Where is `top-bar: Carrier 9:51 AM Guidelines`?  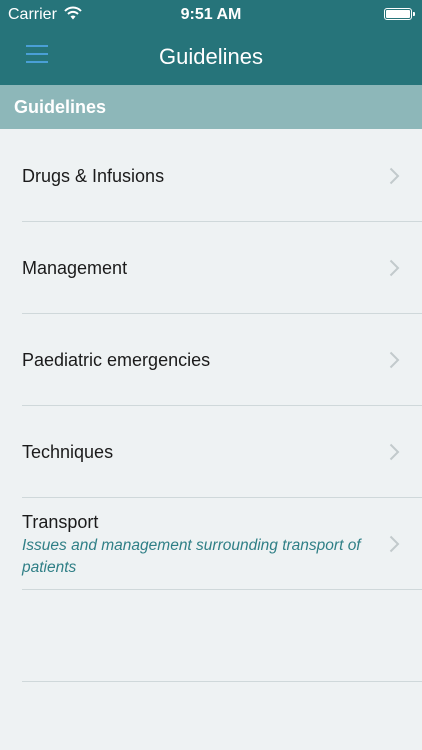 top-bar: Carrier 9:51 AM Guidelines is located at coordinates (211, 42).